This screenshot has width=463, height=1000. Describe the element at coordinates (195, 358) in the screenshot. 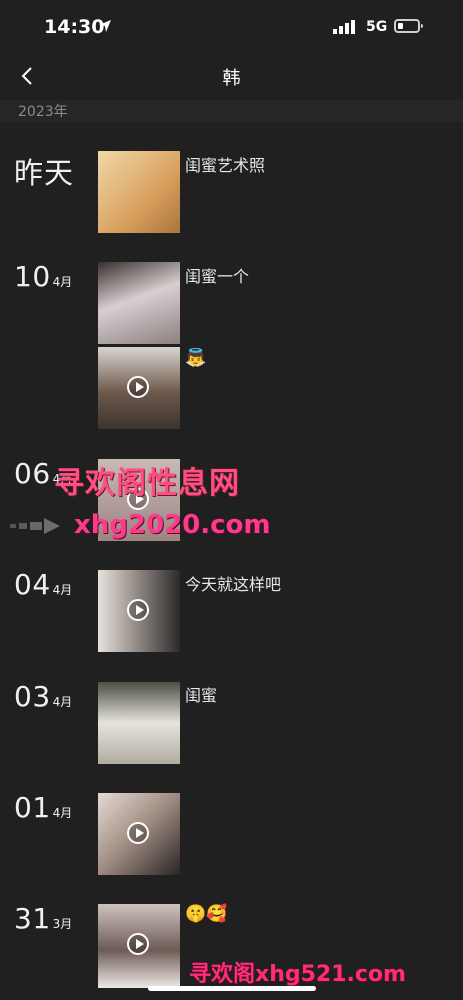

I see `post-caption: 👼` at that location.